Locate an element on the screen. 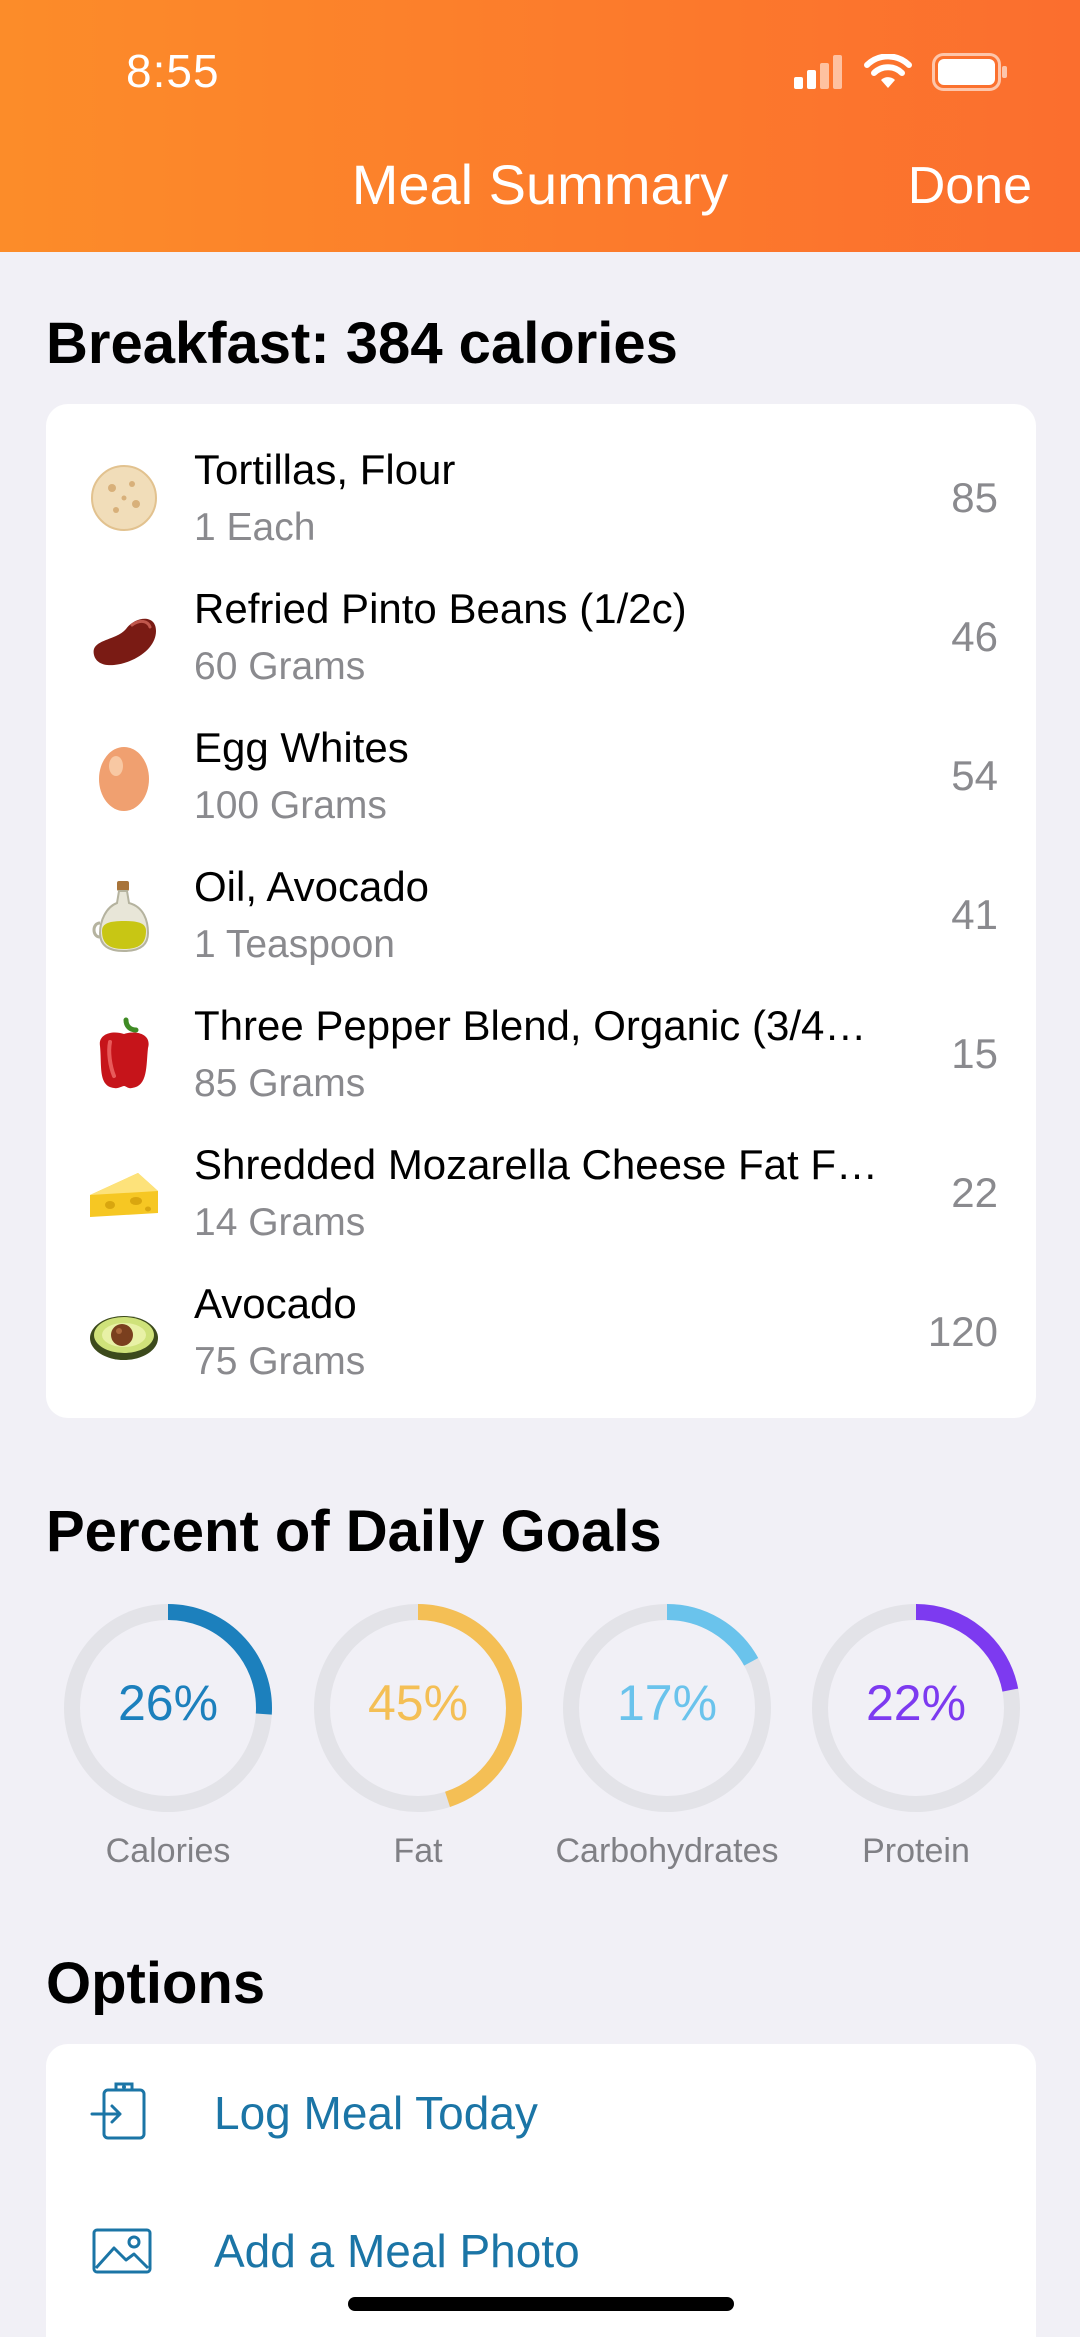  food-amount: 100 Grams is located at coordinates (290, 805).